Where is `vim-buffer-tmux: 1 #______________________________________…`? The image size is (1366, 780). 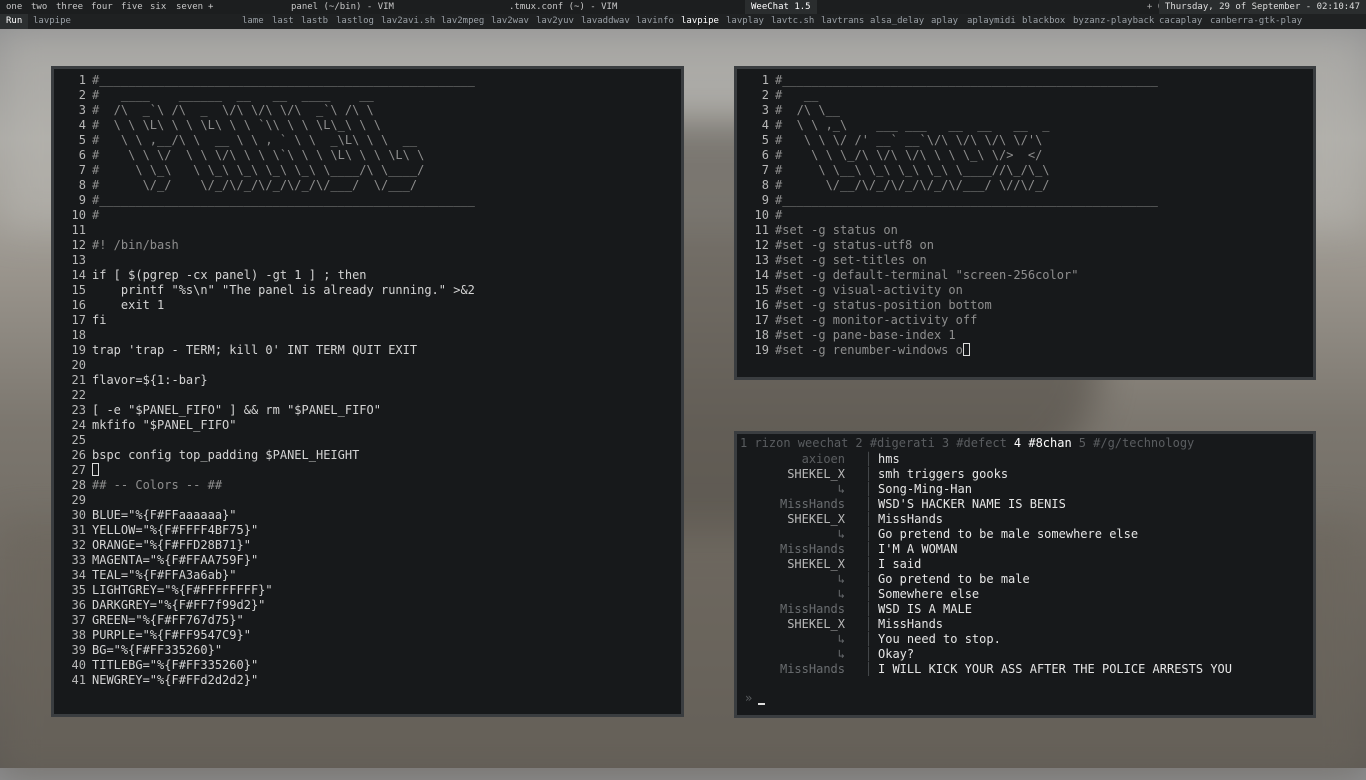
vim-buffer-tmux: 1 #______________________________________… is located at coordinates (952, 215).